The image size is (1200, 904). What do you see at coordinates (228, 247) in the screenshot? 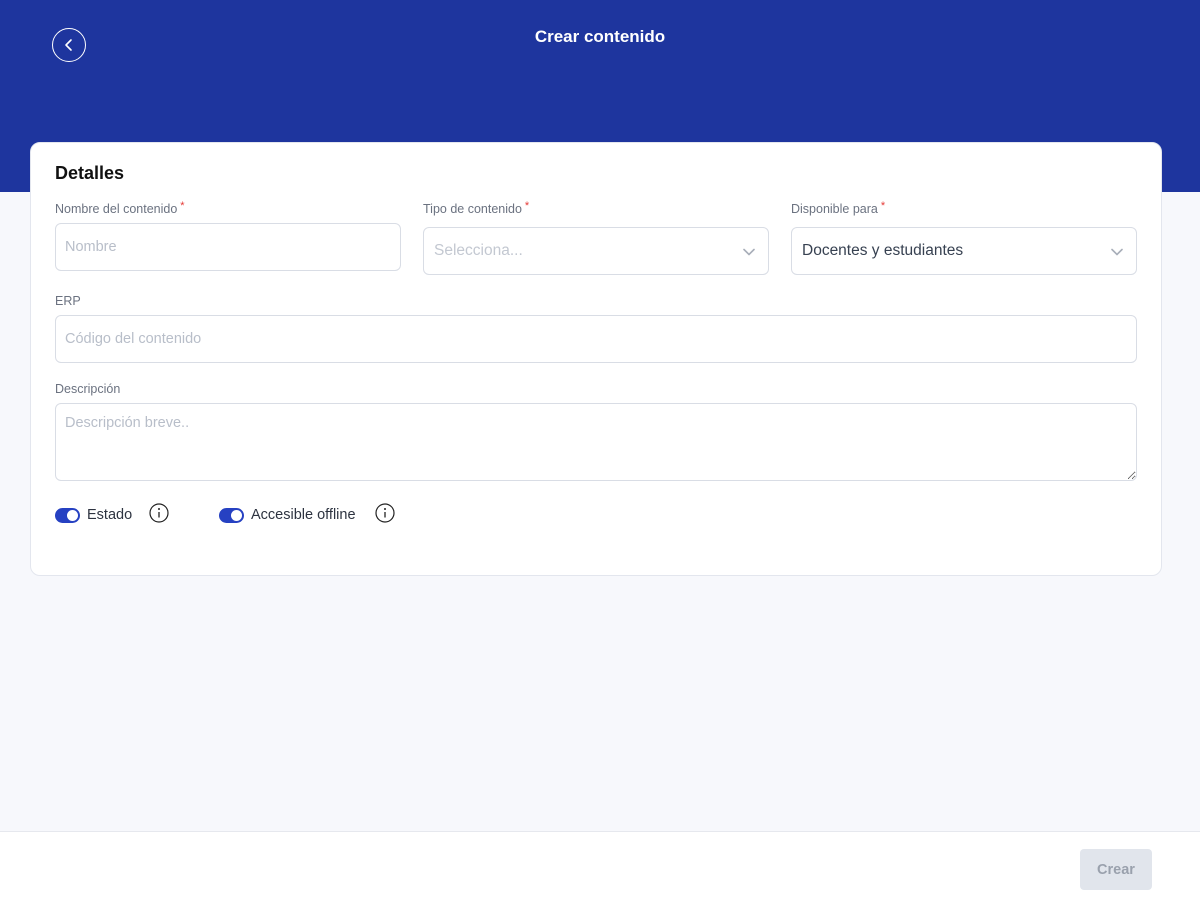
I see `nombre-input` at bounding box center [228, 247].